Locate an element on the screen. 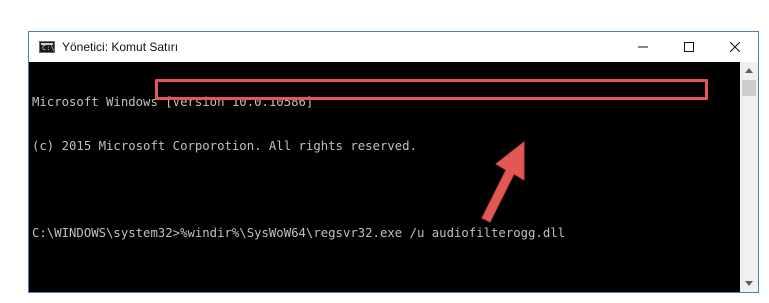 The image size is (769, 303). pointer-arrow-icon is located at coordinates (503, 181).